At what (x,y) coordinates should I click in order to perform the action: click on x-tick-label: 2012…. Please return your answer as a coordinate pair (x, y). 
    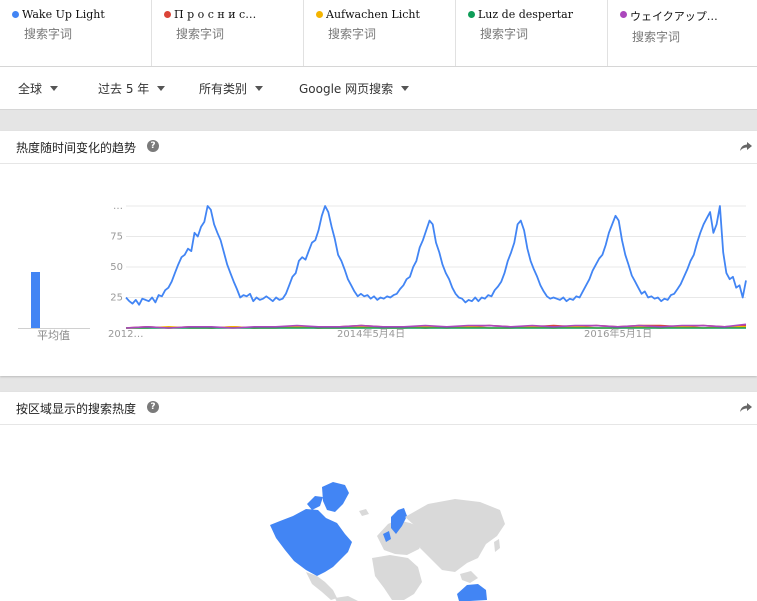
    Looking at the image, I should click on (125, 334).